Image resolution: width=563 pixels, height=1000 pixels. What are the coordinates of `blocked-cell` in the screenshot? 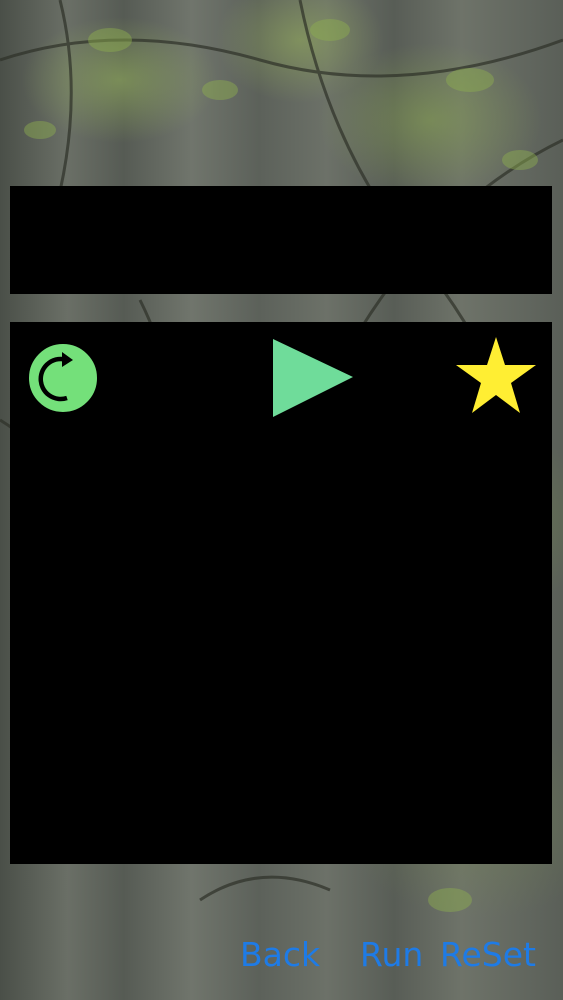 It's located at (173, 485).